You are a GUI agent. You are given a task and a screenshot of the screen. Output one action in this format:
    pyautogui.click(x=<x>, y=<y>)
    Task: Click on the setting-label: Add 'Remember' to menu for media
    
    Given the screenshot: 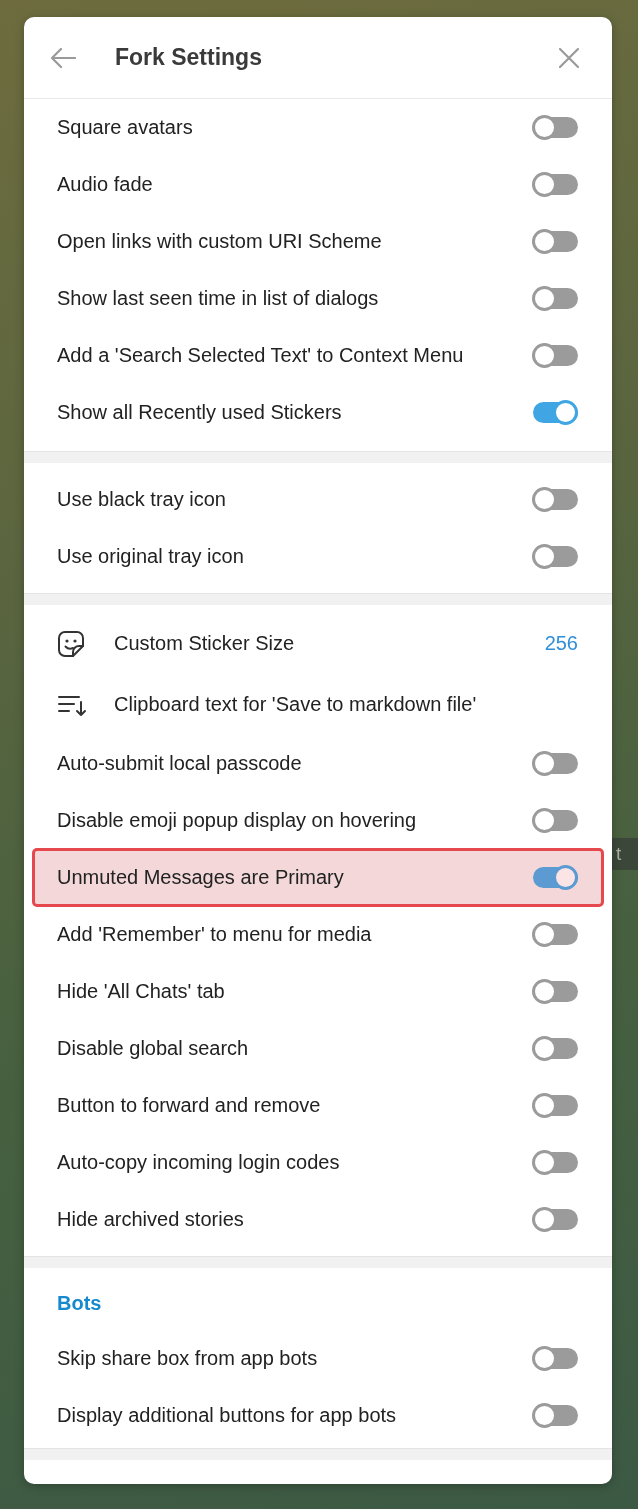 What is the action you would take?
    pyautogui.click(x=214, y=934)
    